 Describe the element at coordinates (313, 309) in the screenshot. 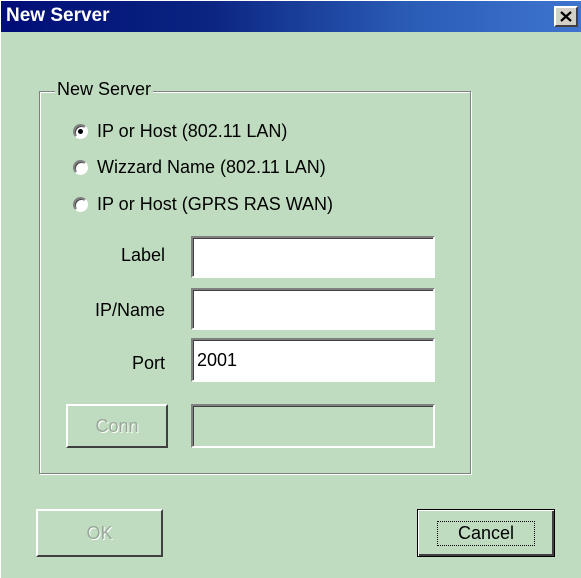

I see `ipname-input` at that location.